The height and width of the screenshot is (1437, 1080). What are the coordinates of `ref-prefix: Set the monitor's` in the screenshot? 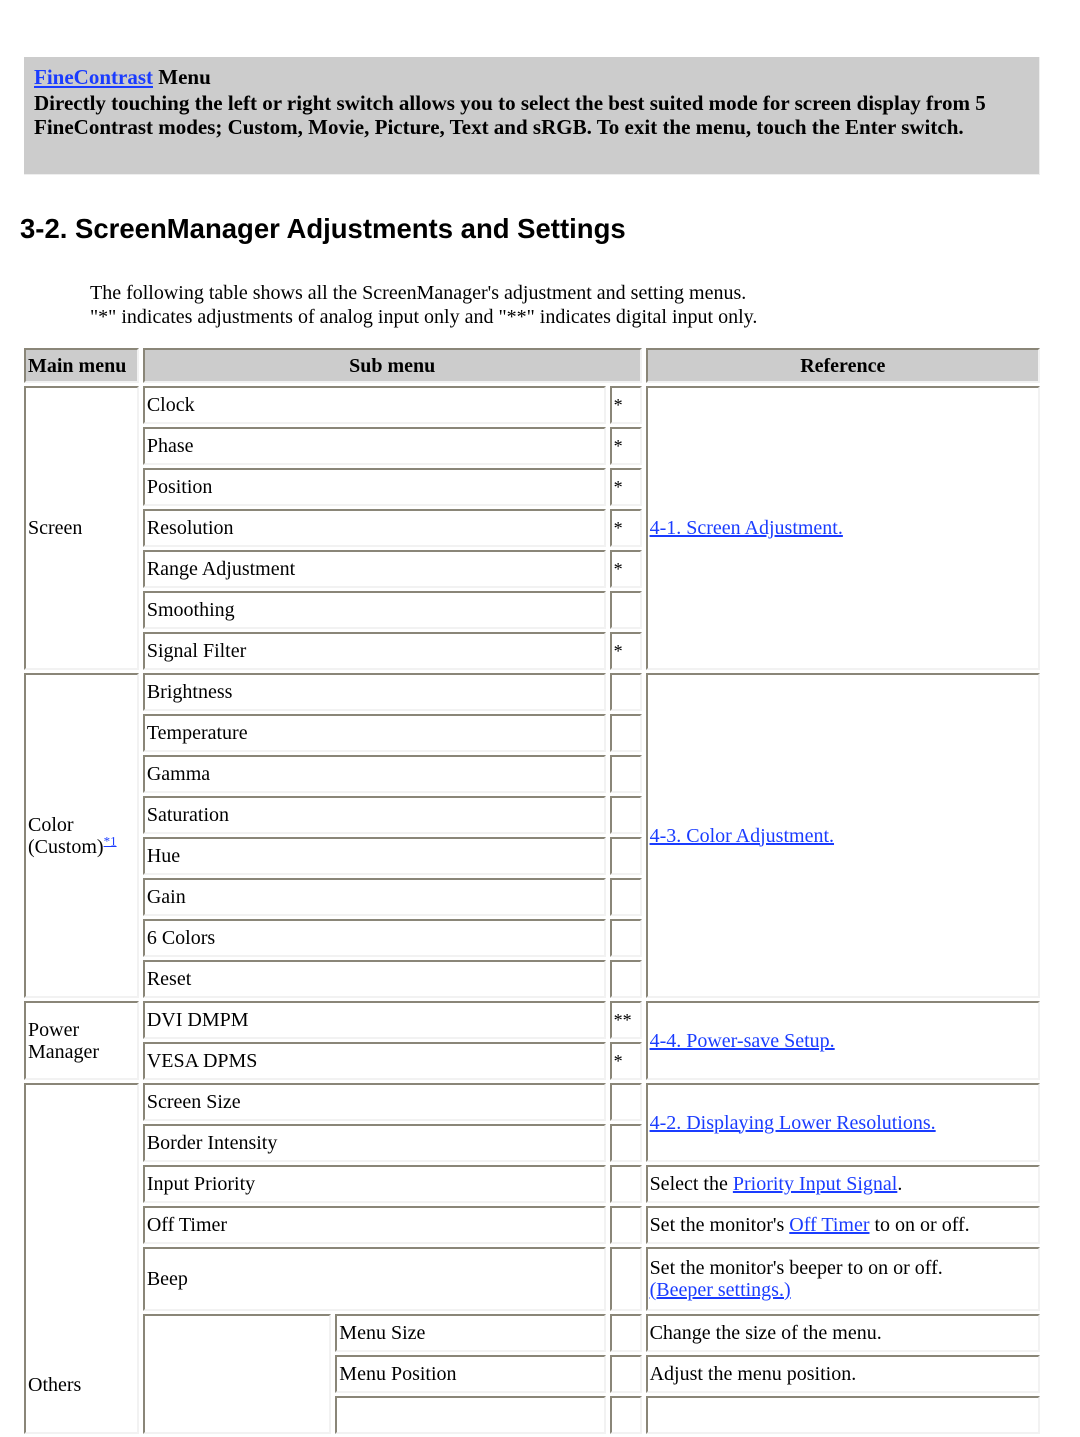 It's located at (719, 1225).